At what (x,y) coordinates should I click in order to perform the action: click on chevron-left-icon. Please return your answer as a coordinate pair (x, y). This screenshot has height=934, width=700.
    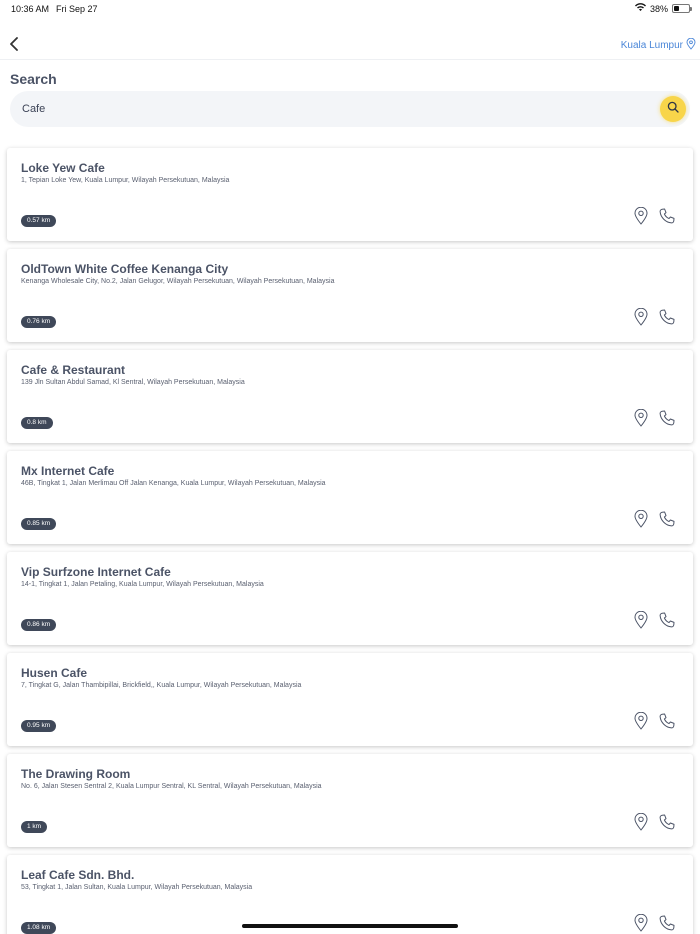
    Looking at the image, I should click on (14, 46).